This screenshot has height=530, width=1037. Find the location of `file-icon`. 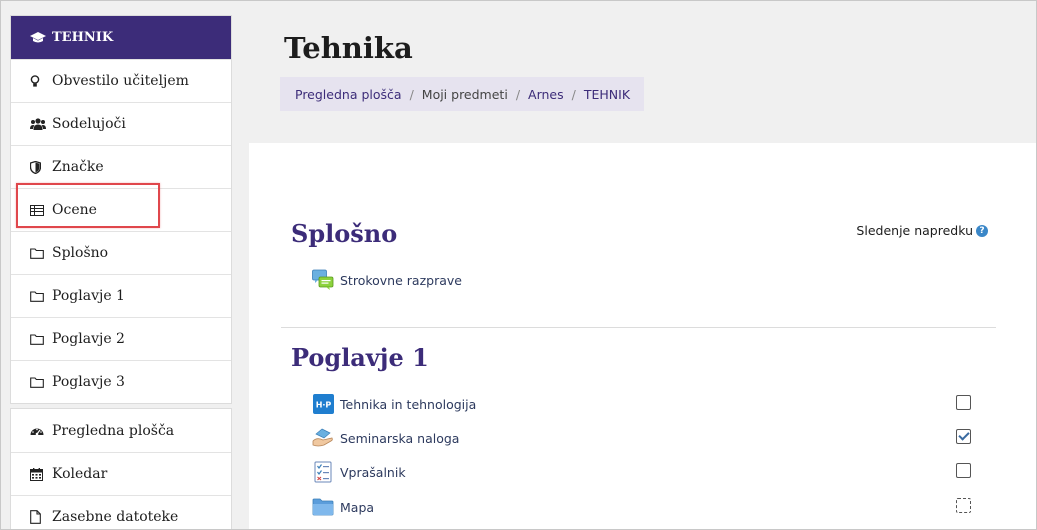

file-icon is located at coordinates (41, 517).